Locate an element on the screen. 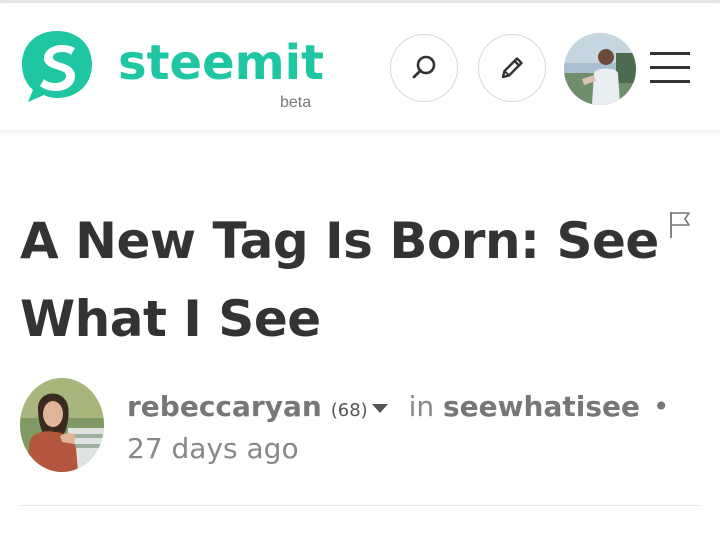 This screenshot has height=543, width=720. user-avatar-button is located at coordinates (600, 69).